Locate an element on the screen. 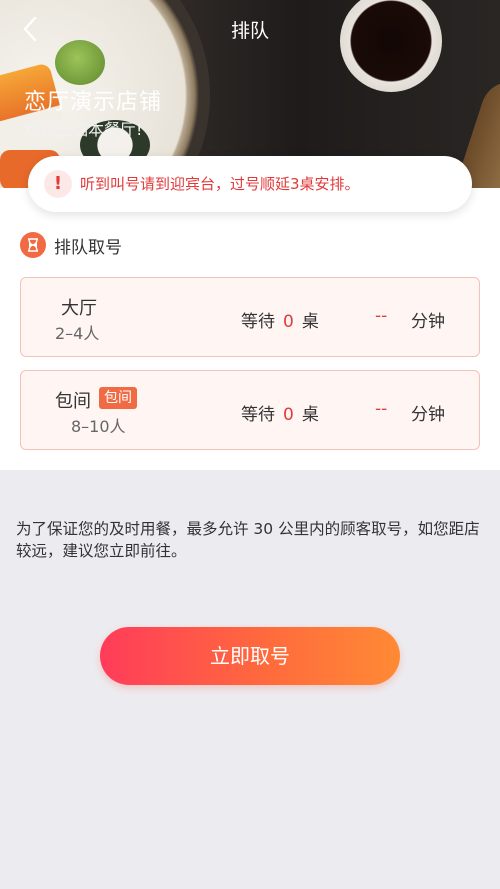 The height and width of the screenshot is (889, 500). take-number-button: 立即取号 is located at coordinates (250, 656).